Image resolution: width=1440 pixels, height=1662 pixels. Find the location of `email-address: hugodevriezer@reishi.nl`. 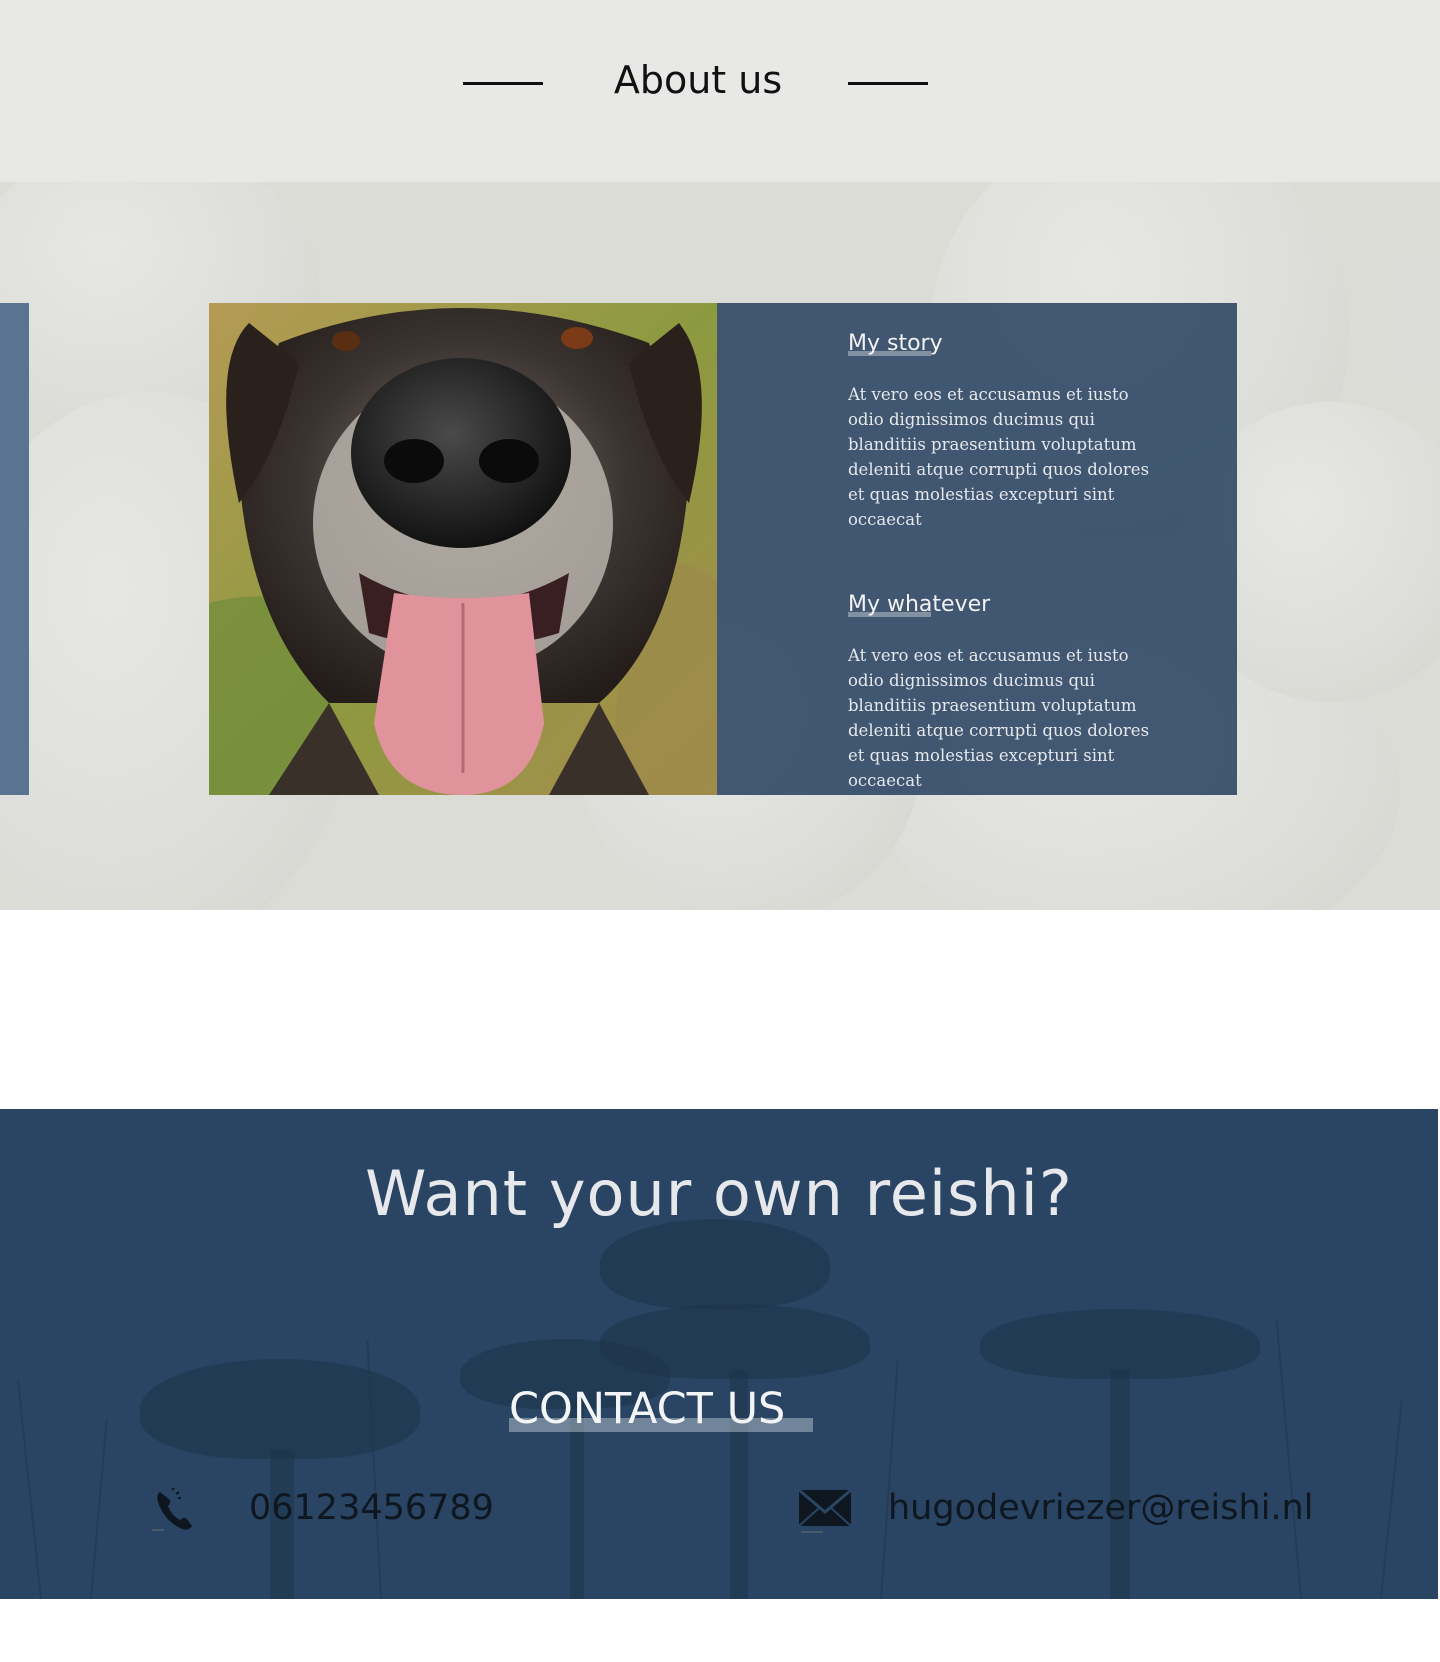

email-address: hugodevriezer@reishi.nl is located at coordinates (1100, 1508).